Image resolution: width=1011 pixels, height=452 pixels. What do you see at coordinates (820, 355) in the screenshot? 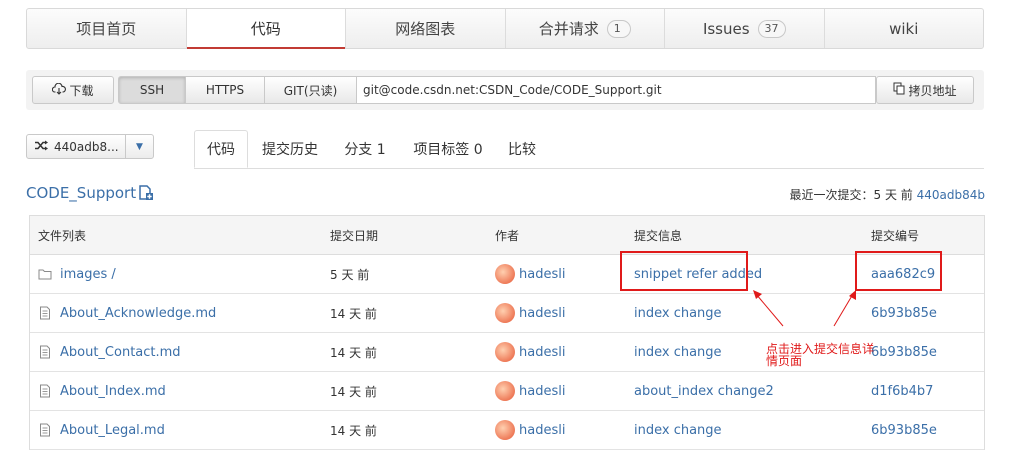
I see `annotation-text: 点击进入提交信息详情页面` at bounding box center [820, 355].